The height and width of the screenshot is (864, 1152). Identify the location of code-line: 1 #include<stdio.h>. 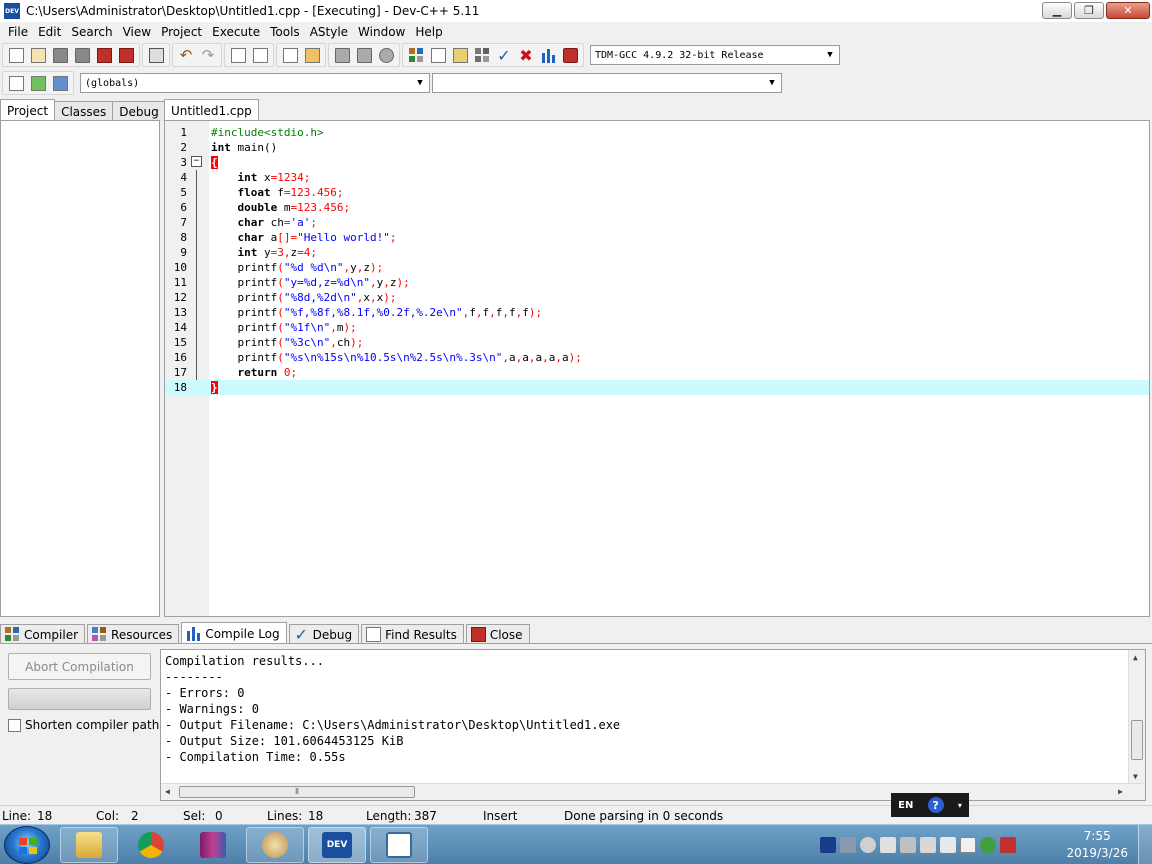
(657, 132).